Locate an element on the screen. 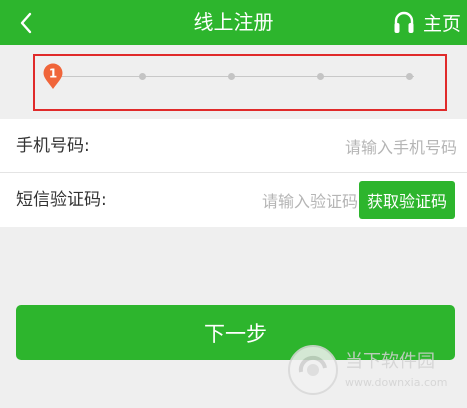 This screenshot has height=408, width=467. svg-text: 当下软件园 is located at coordinates (390, 361).